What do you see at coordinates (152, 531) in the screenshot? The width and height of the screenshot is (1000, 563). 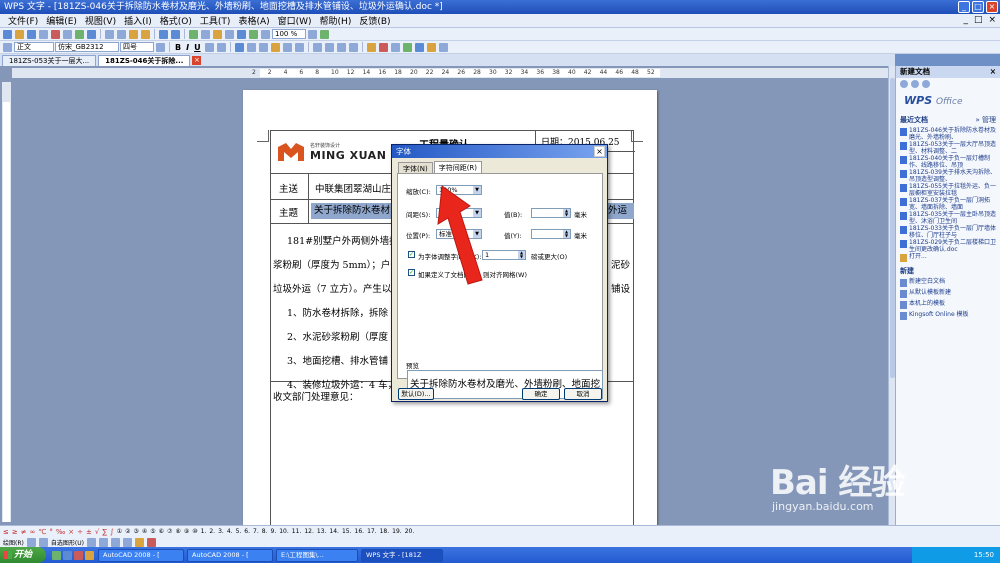 I see `insert-number-button: ⑤` at bounding box center [152, 531].